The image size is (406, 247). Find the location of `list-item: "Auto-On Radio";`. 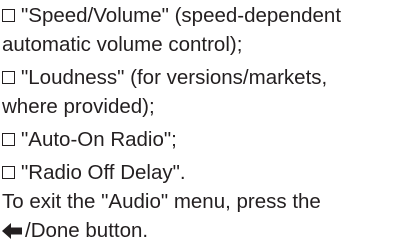

list-item: "Auto-On Radio"; is located at coordinates (203, 139).